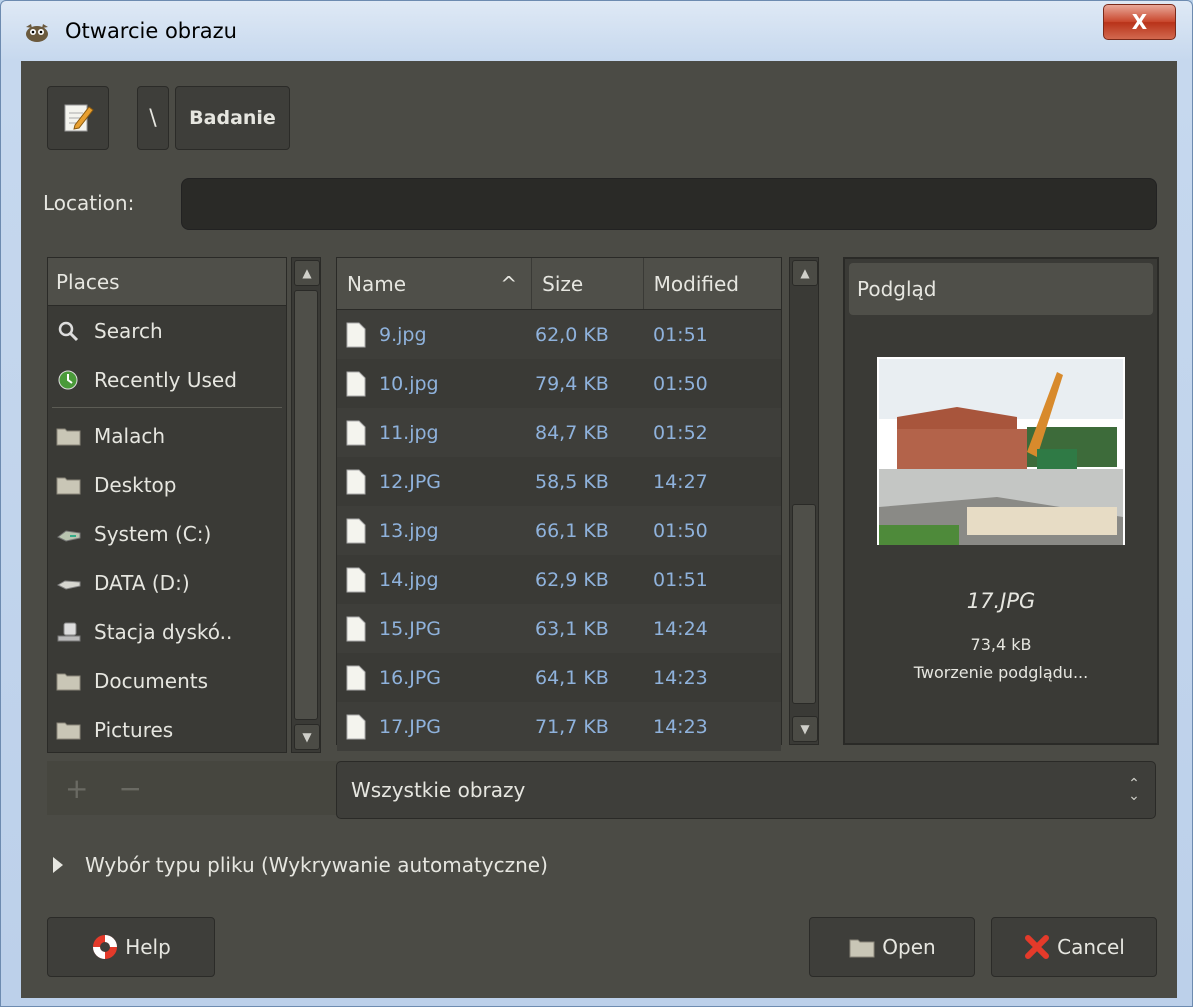 Image resolution: width=1193 pixels, height=1007 pixels. Describe the element at coordinates (680, 481) in the screenshot. I see `file-modified: 14:27` at that location.